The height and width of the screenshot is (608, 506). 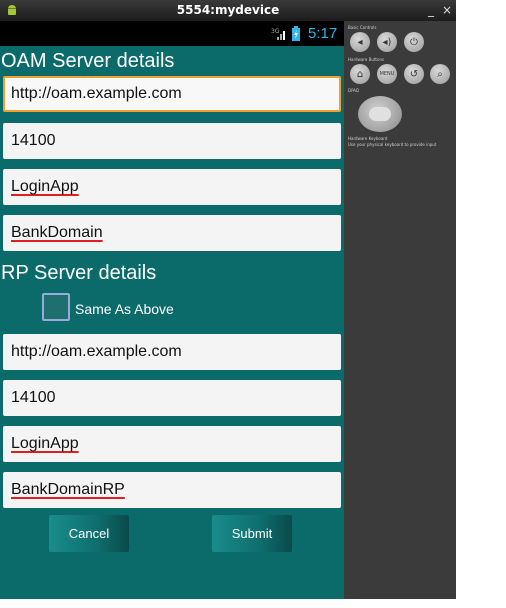 I want to click on oam-port-field: 14100, so click(x=172, y=141).